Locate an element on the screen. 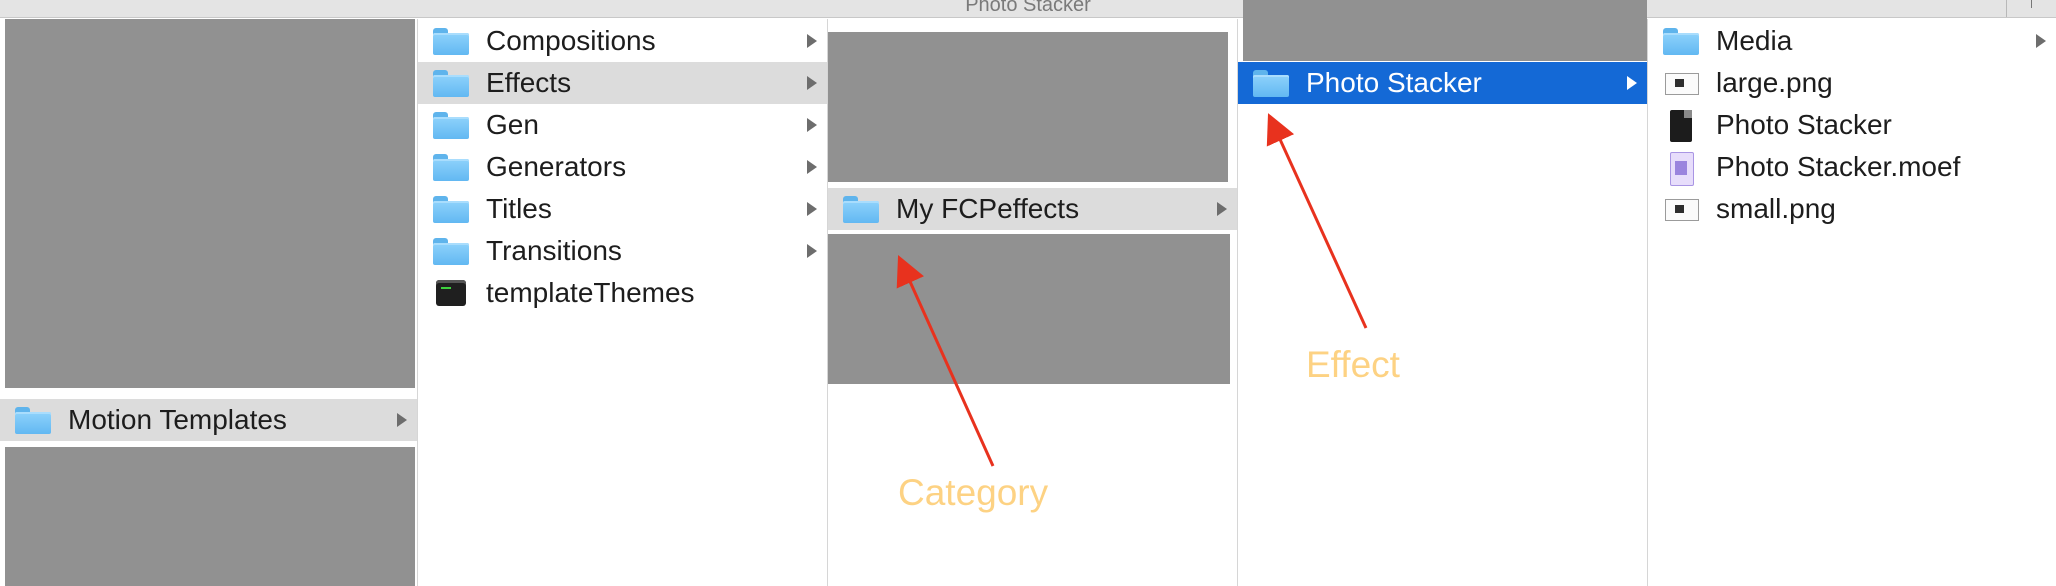 The height and width of the screenshot is (586, 2056). arrow-to-effect is located at coordinates (1317, 221).